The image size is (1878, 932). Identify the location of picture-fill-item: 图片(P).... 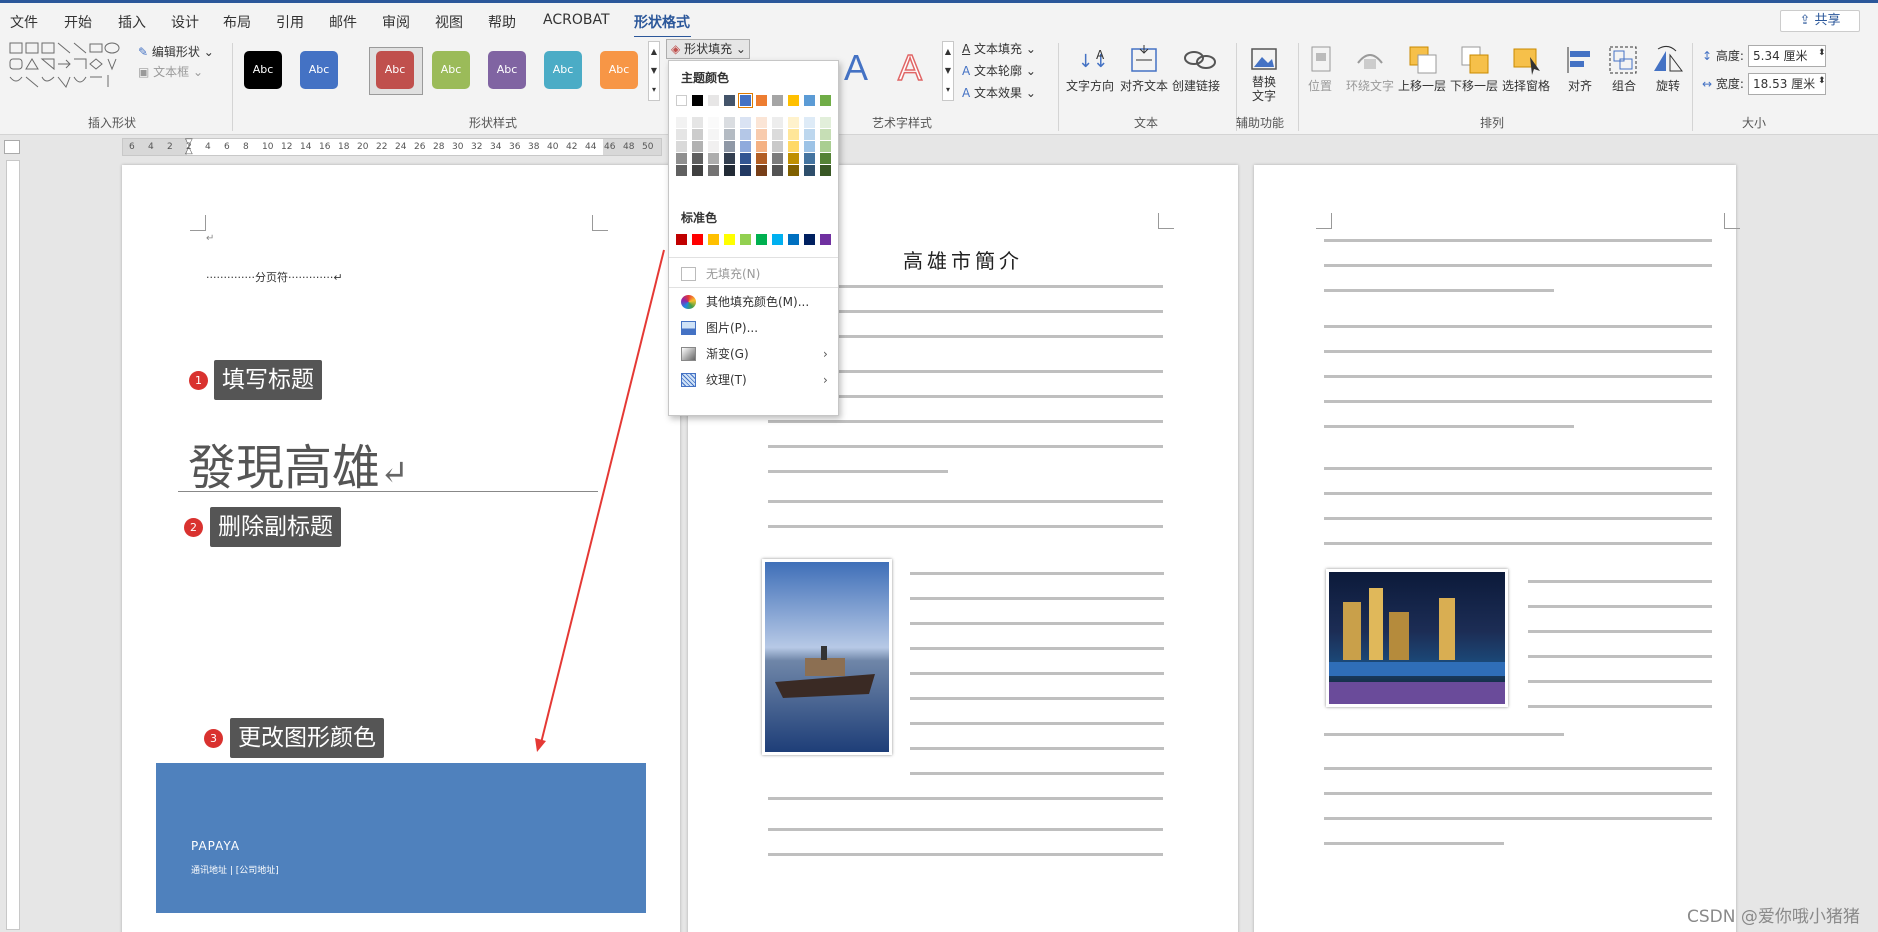
(753, 328).